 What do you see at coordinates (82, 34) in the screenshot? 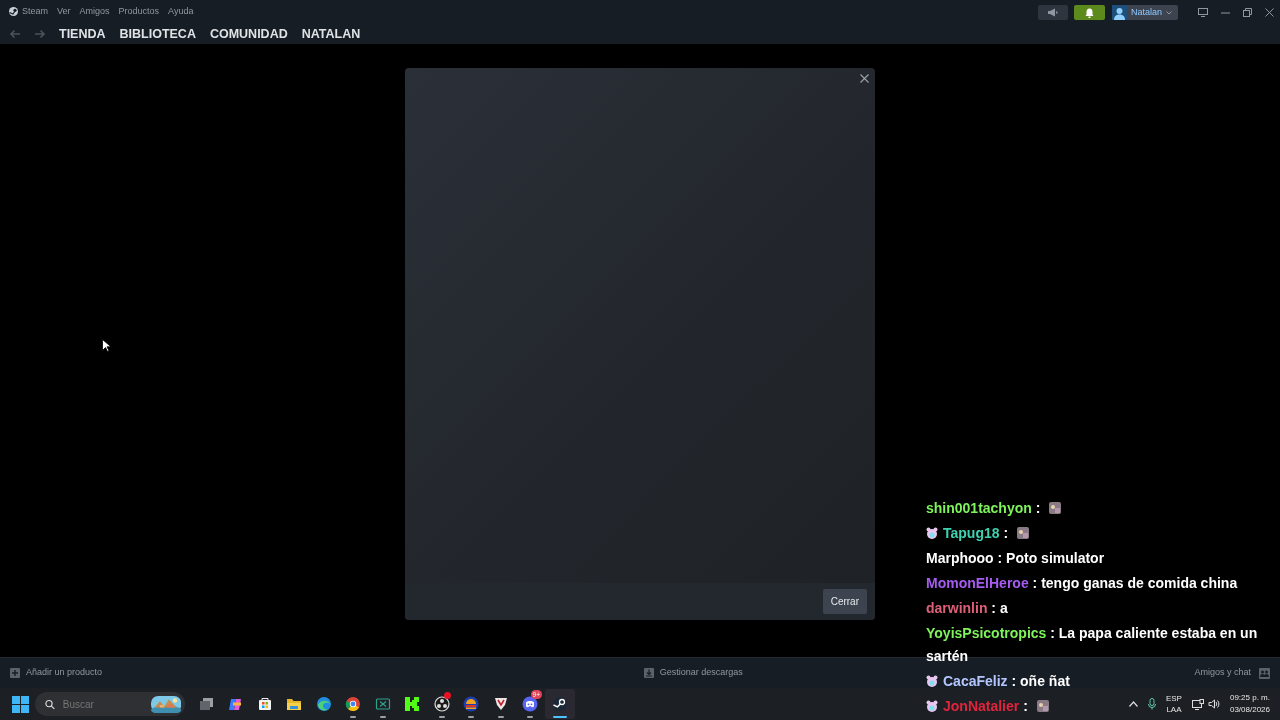
I see `nav-tab: TIENDA` at bounding box center [82, 34].